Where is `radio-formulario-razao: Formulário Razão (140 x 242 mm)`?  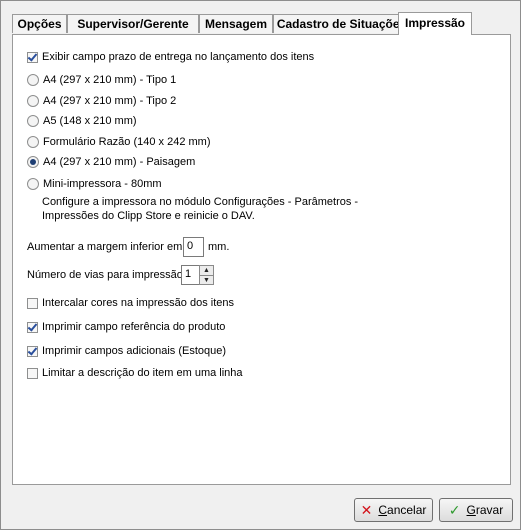 radio-formulario-razao: Formulário Razão (140 x 242 mm) is located at coordinates (119, 142).